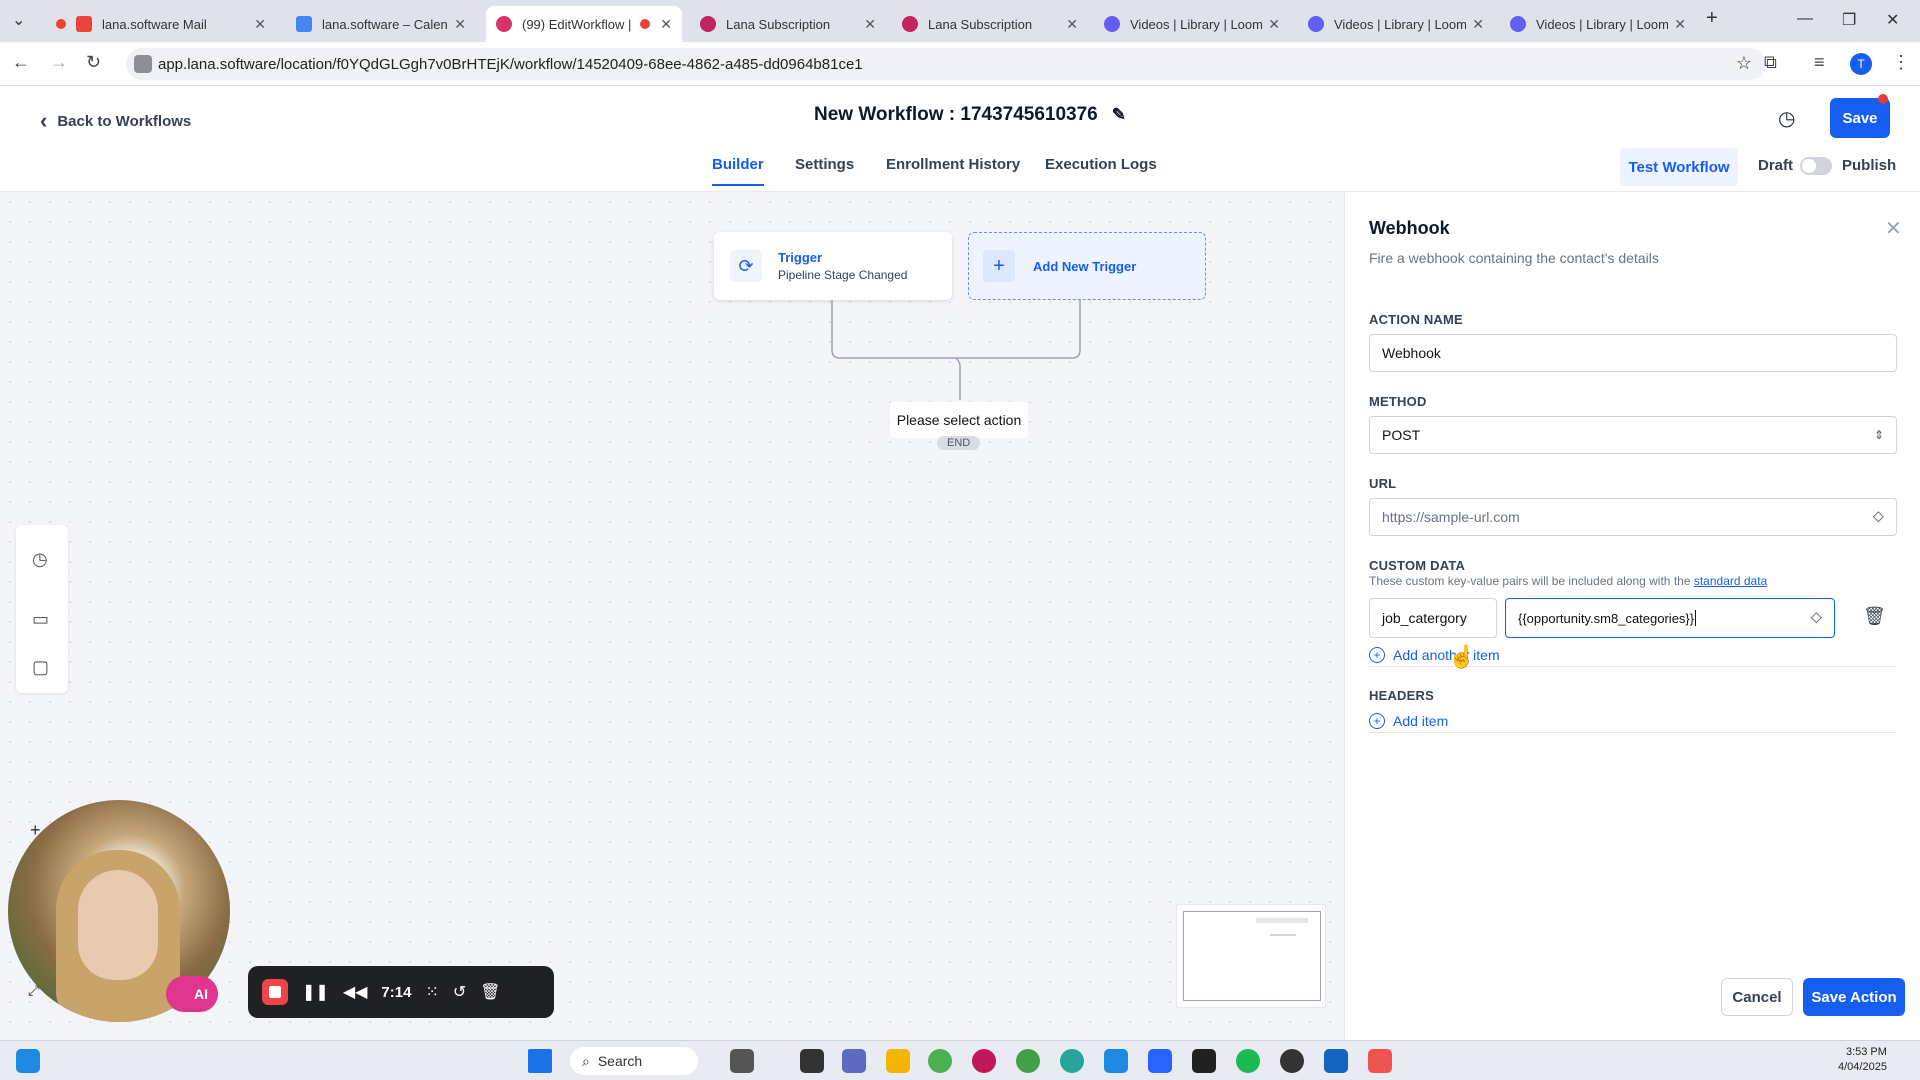 Image resolution: width=1920 pixels, height=1080 pixels. Describe the element at coordinates (275, 992) in the screenshot. I see `stop-recording-button` at that location.